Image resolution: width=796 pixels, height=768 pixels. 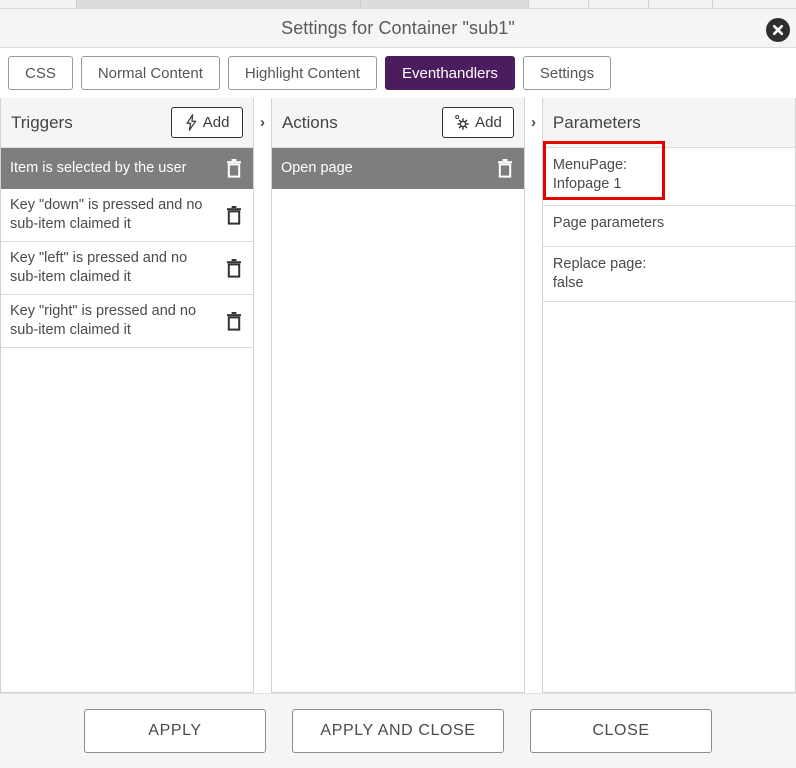 I want to click on apply-and-close-button: APPLY AND CLOSE, so click(x=398, y=731).